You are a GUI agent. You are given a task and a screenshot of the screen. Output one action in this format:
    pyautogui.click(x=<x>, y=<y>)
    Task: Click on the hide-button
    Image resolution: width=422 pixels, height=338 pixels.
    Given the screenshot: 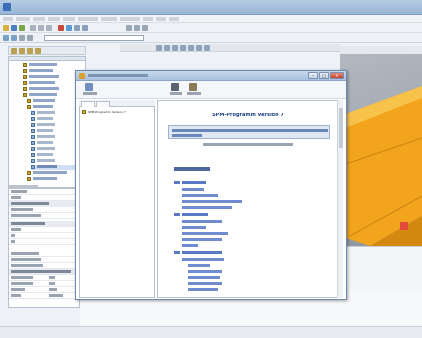 What is the action you would take?
    pyautogui.click(x=90, y=90)
    